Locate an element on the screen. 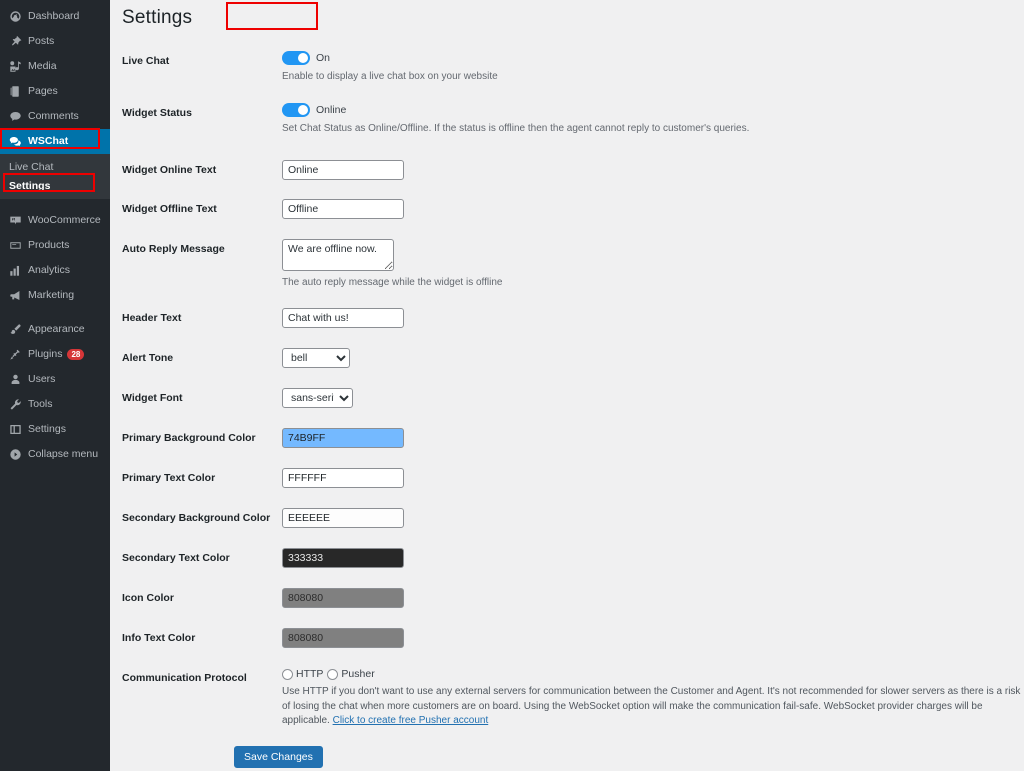 The width and height of the screenshot is (1024, 771). sidebar-item-wschat: WSChat is located at coordinates (59, 141).